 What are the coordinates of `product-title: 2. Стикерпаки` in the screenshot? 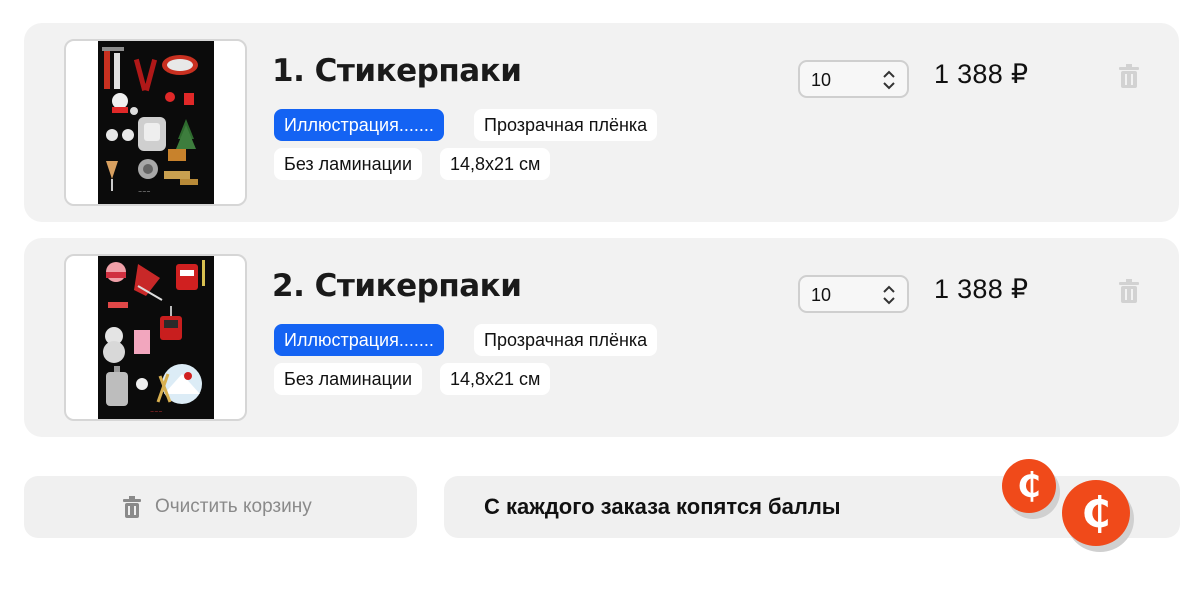 It's located at (397, 286).